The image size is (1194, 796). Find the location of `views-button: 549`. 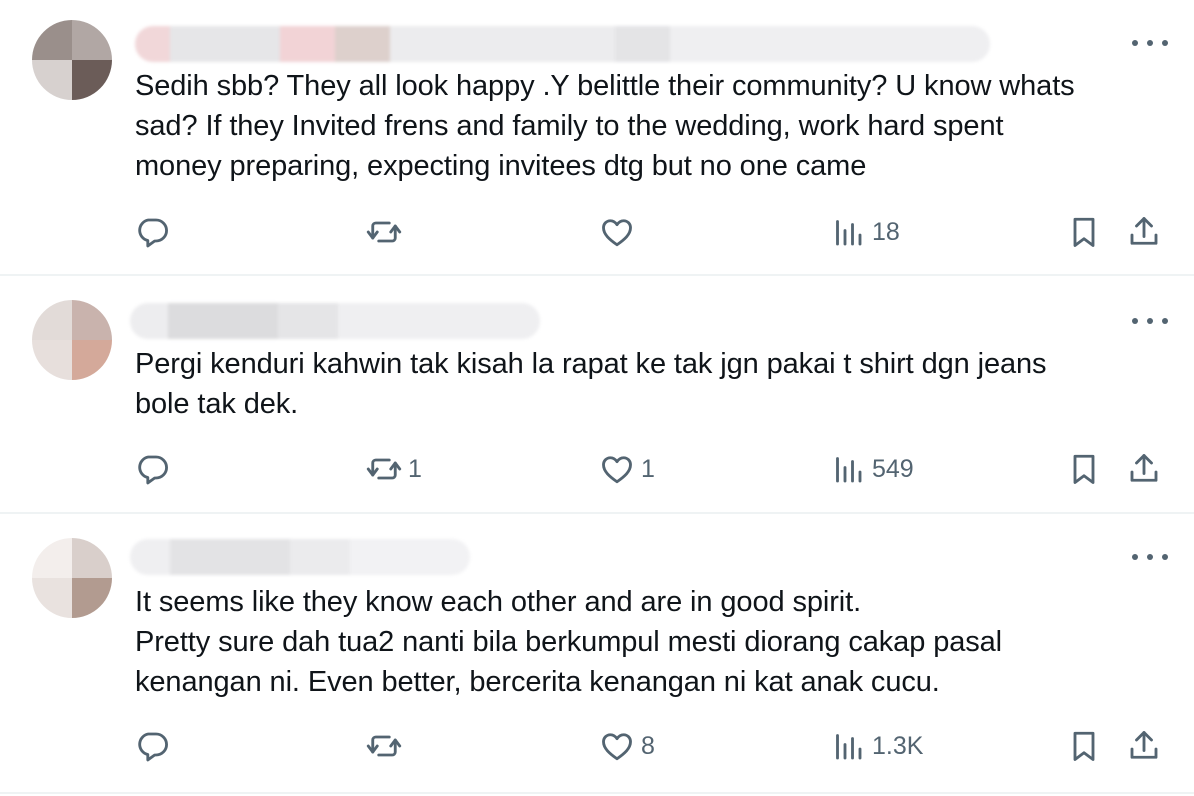

views-button: 549 is located at coordinates (872, 469).